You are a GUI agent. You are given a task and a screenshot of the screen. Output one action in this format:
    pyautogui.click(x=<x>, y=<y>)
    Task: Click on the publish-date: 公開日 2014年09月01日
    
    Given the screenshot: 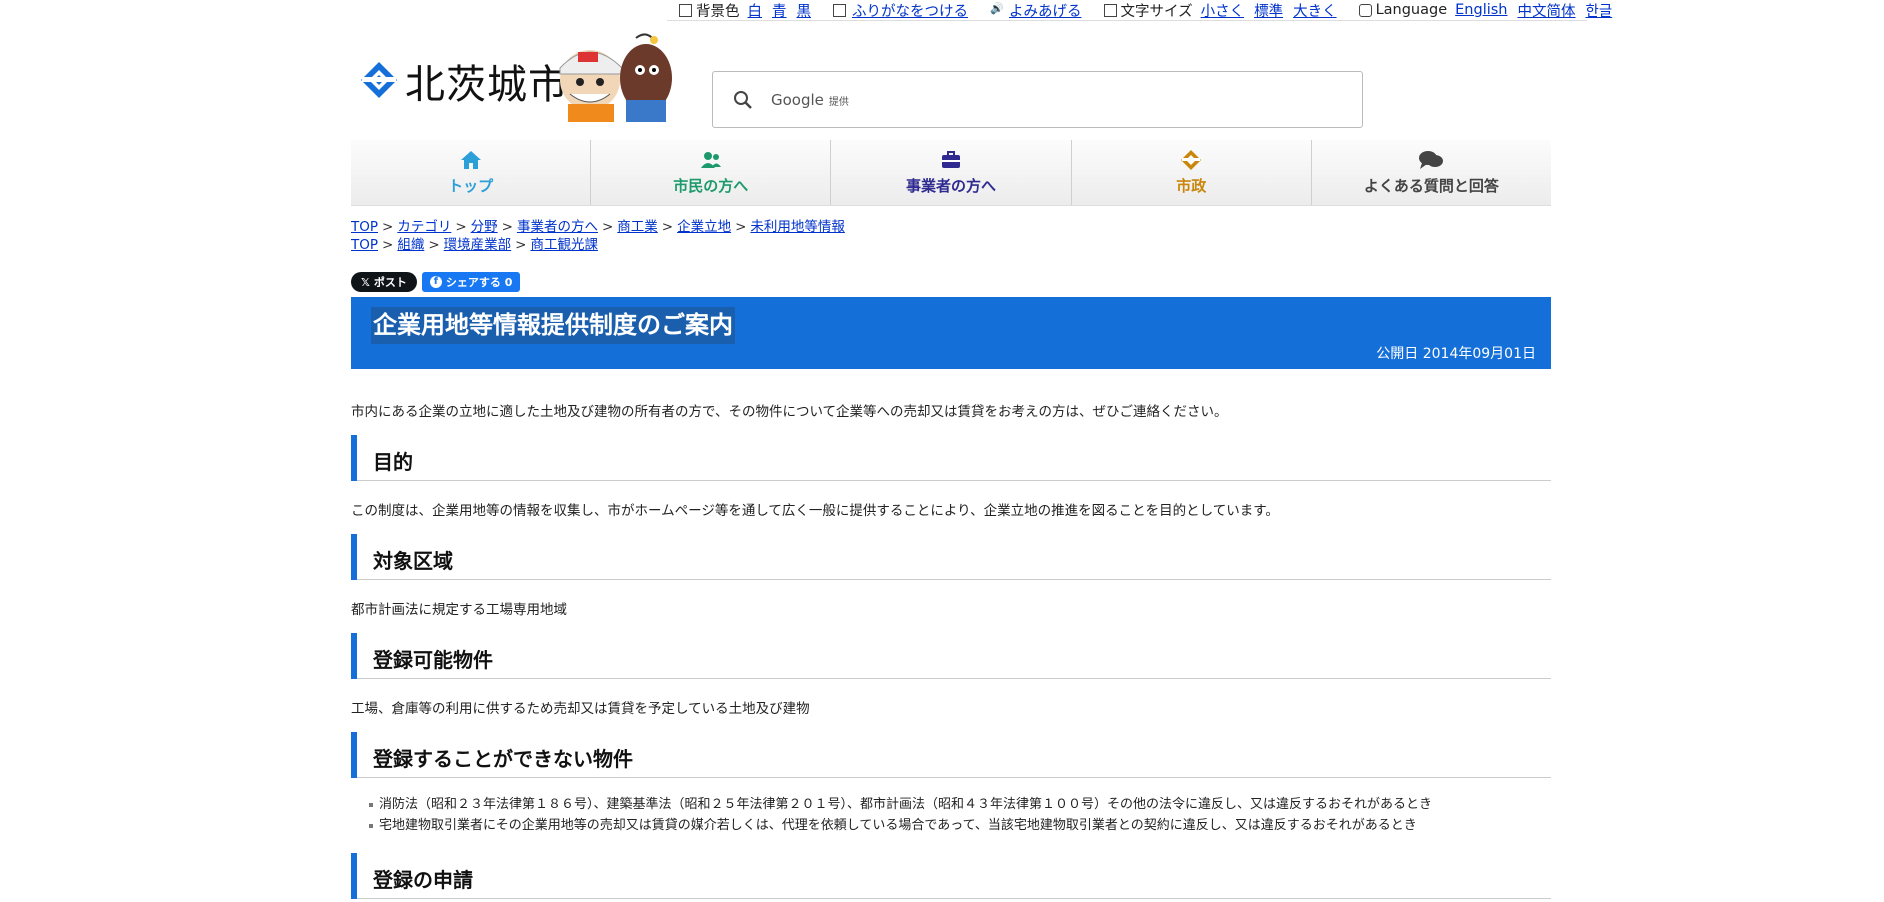 What is the action you would take?
    pyautogui.click(x=1456, y=354)
    